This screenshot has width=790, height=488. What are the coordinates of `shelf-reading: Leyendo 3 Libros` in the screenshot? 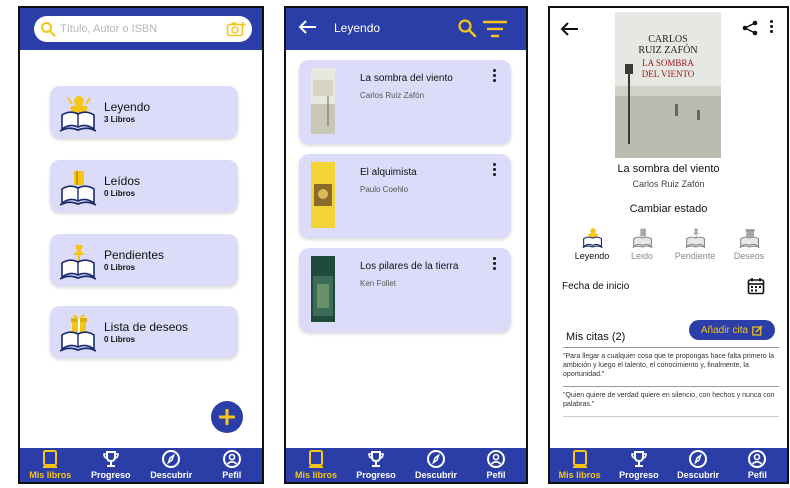 It's located at (144, 112).